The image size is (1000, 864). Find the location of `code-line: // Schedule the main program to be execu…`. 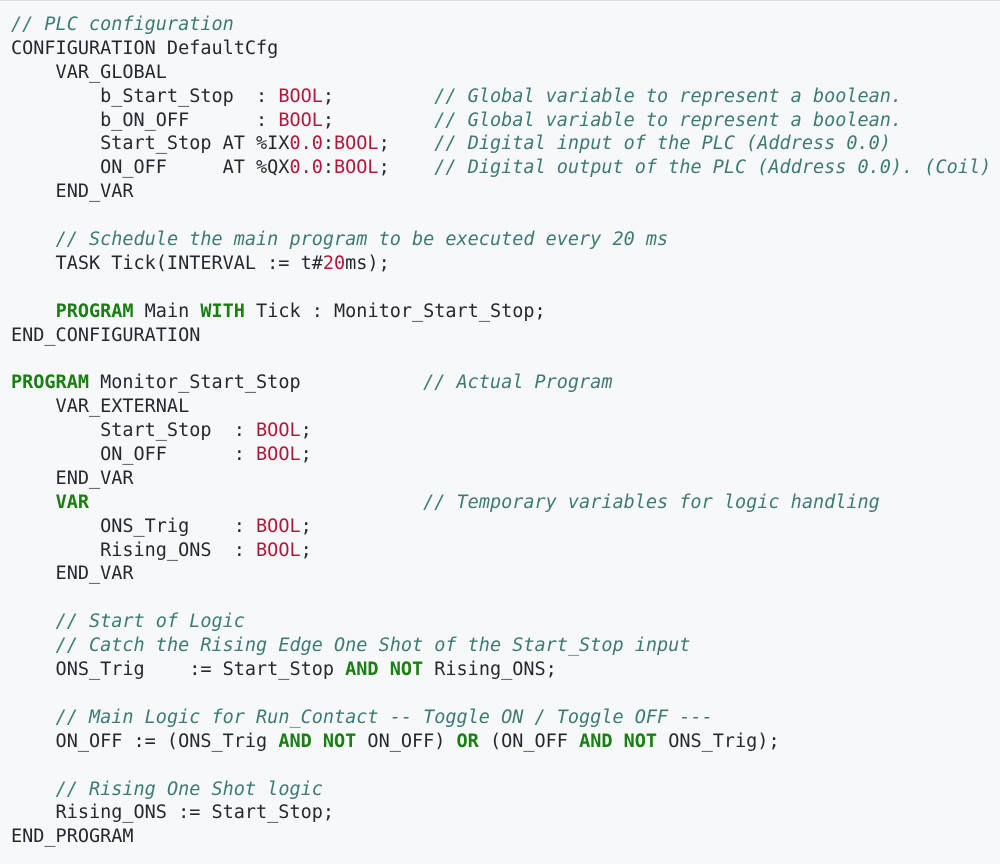

code-line: // Schedule the main program to be execu… is located at coordinates (505, 240).